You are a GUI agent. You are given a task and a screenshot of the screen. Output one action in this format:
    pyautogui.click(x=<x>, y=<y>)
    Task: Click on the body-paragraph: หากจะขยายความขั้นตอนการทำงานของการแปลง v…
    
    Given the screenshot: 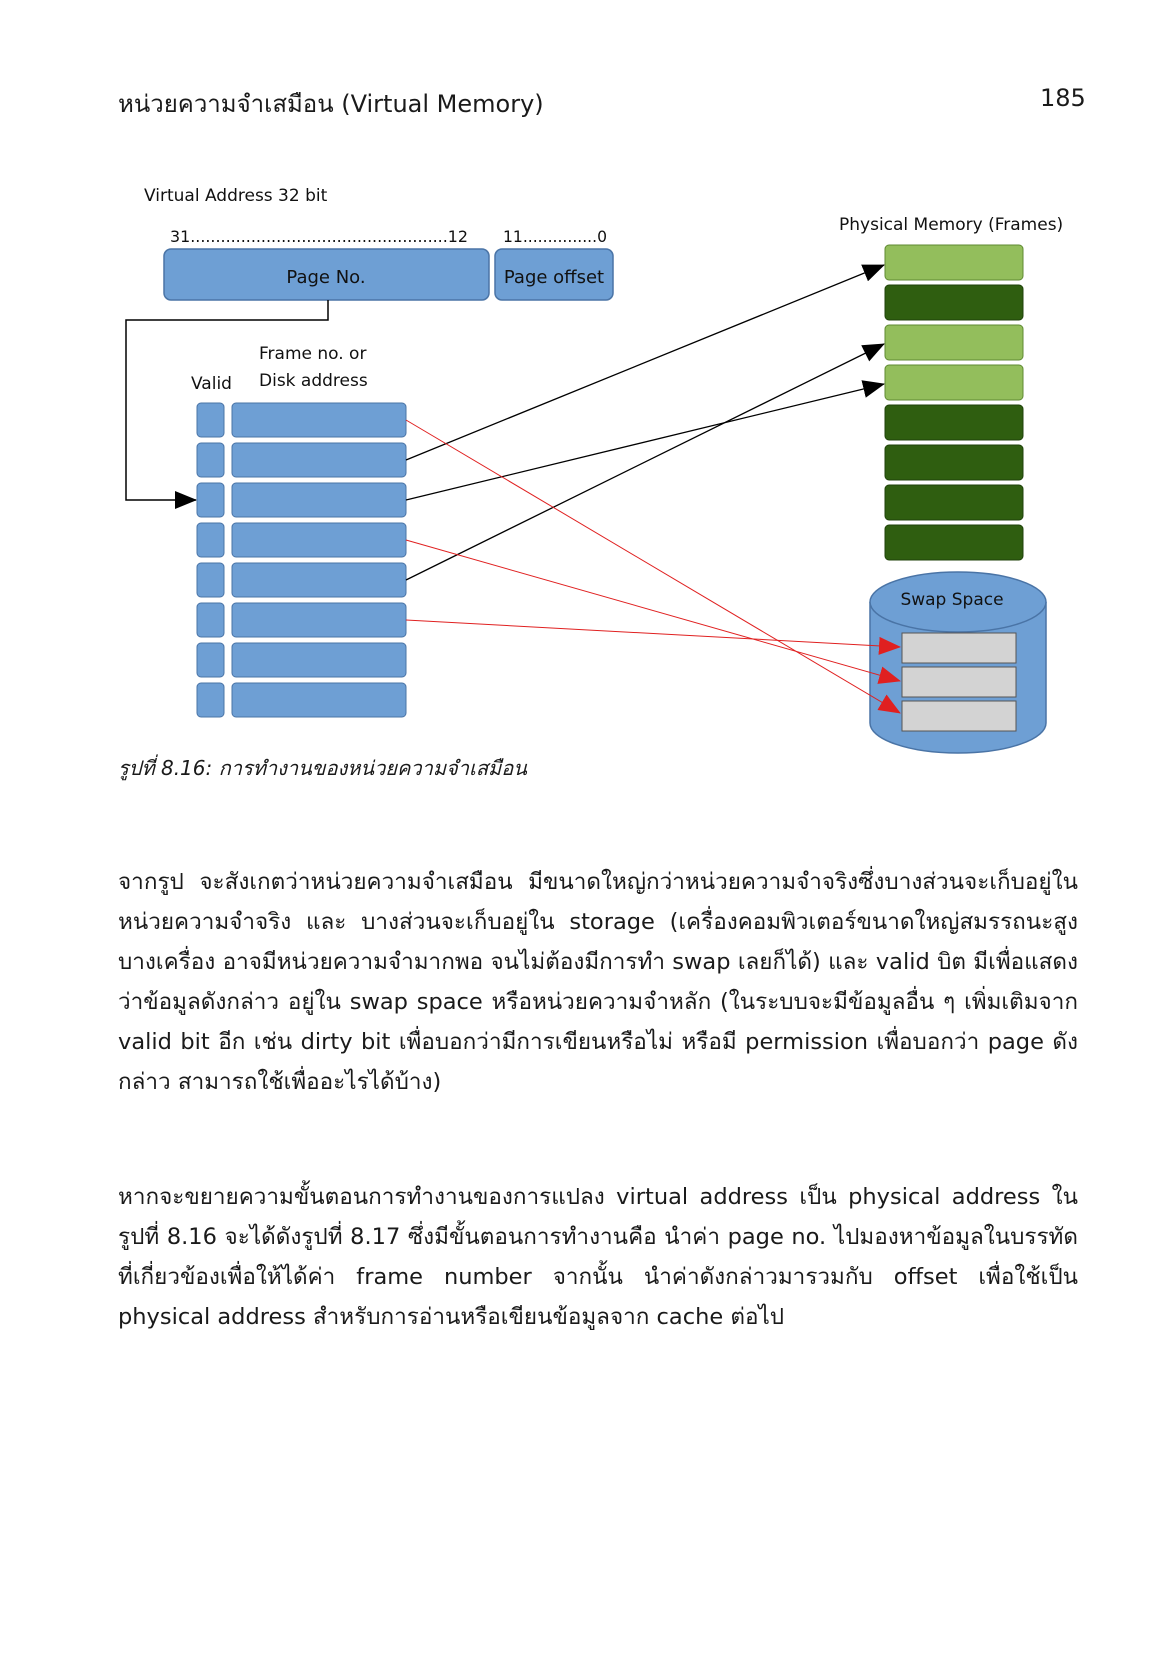 What is the action you would take?
    pyautogui.click(x=598, y=1257)
    